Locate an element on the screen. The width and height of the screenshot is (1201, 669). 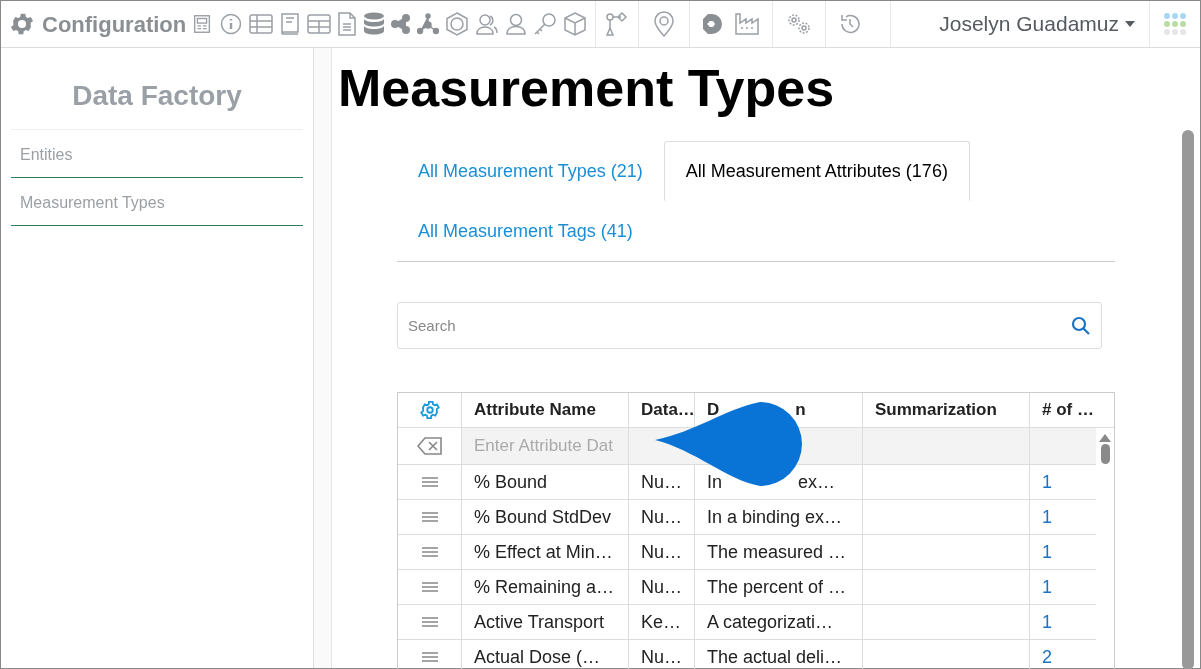
scroll-up-icon is located at coordinates (1105, 438).